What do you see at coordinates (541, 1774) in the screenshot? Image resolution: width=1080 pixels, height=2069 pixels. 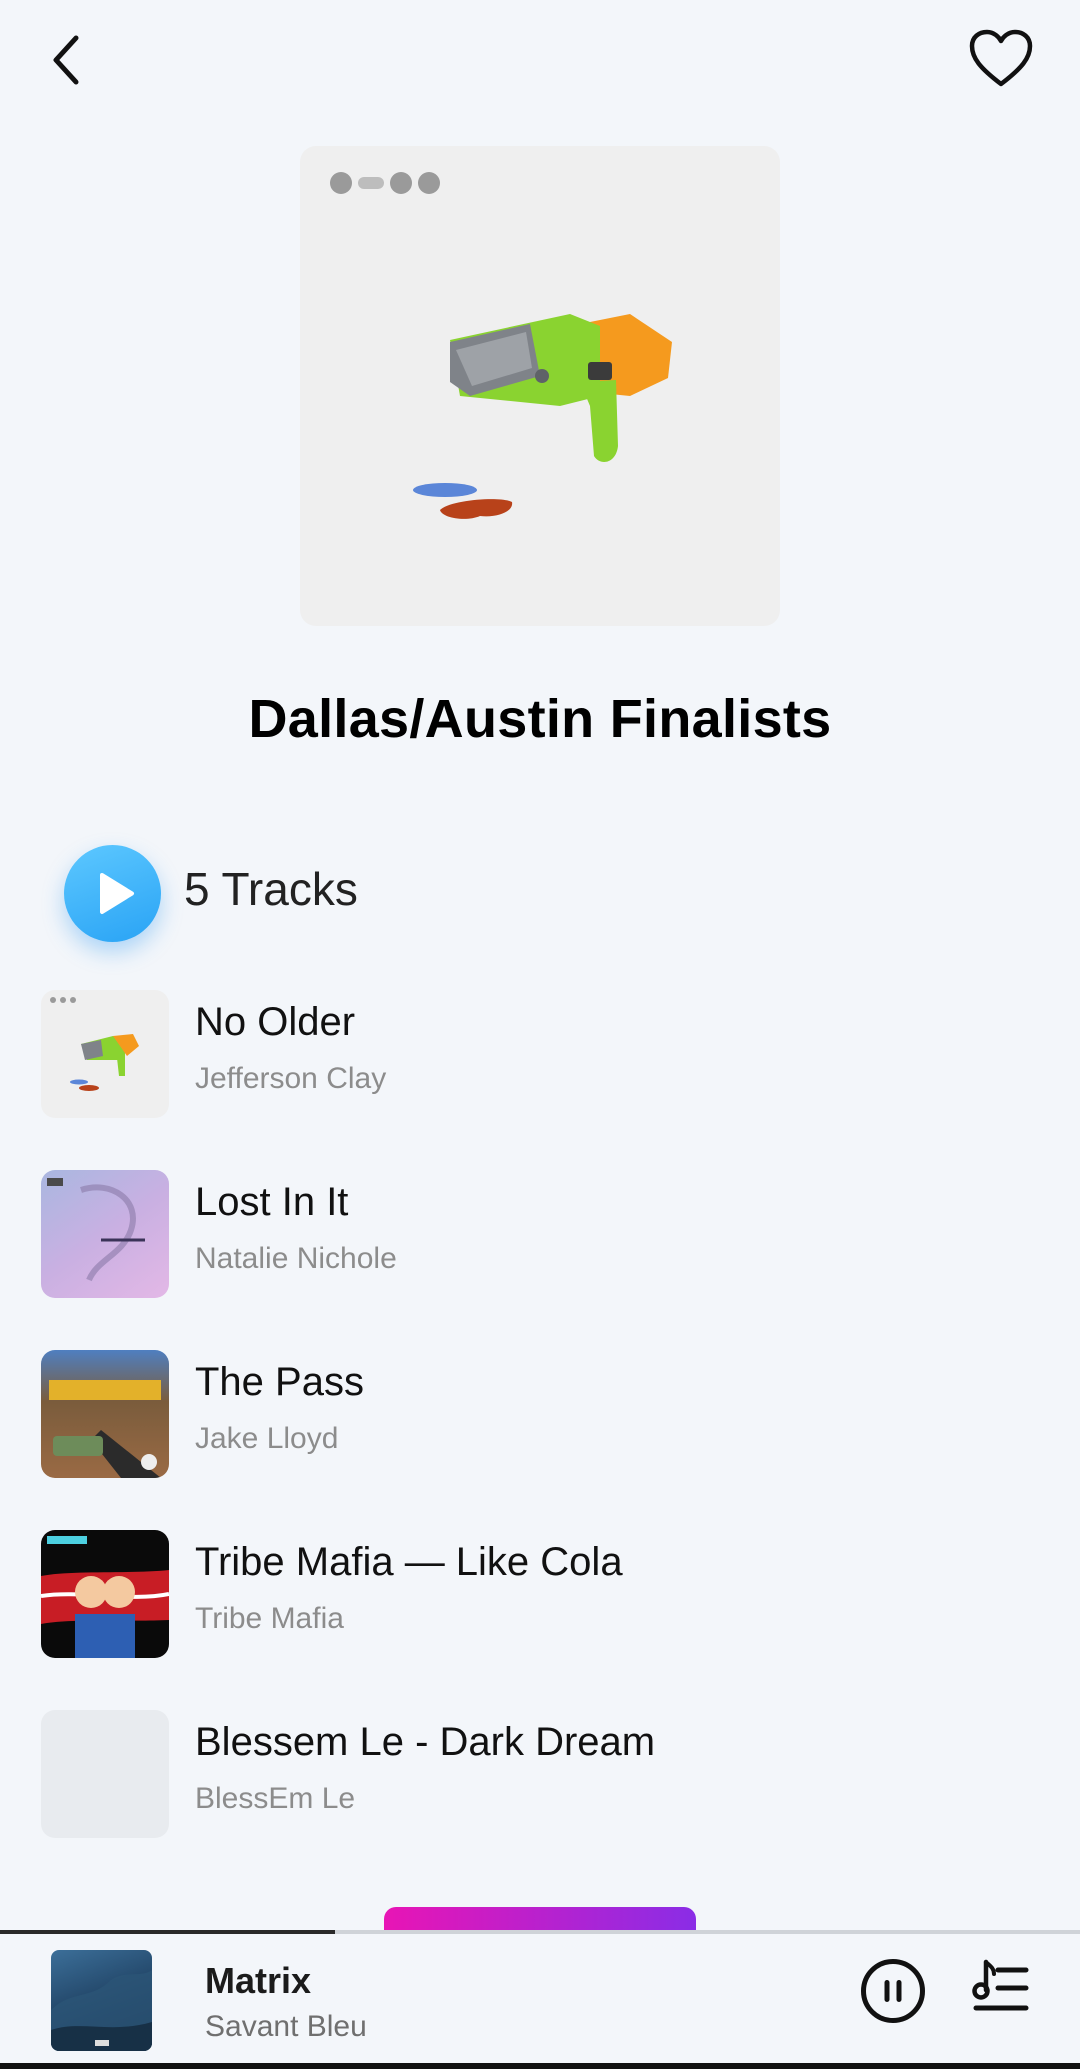 I see `track-row: Blessem Le - Dark Dream BlessEm Le` at bounding box center [541, 1774].